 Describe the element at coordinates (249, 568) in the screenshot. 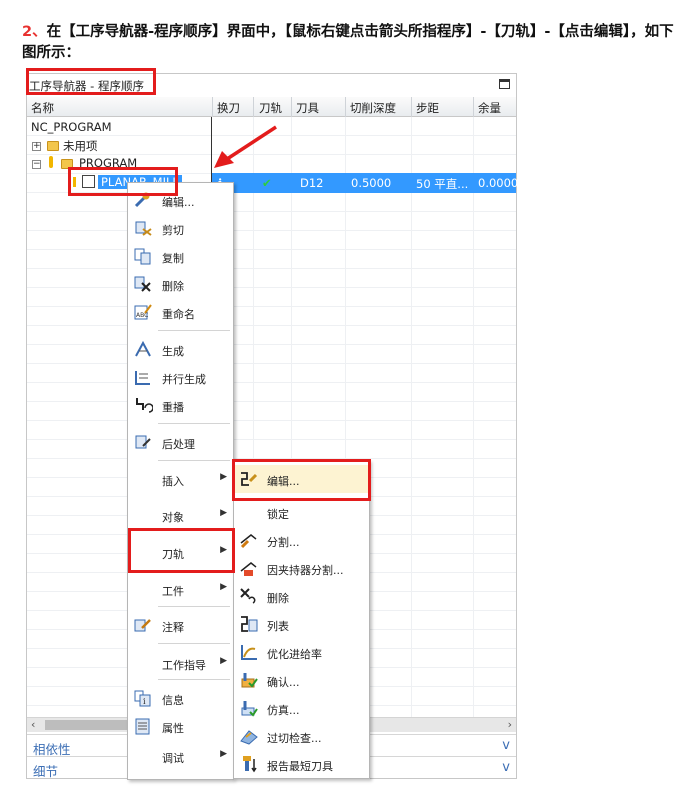

I see `holder-split-icon` at that location.